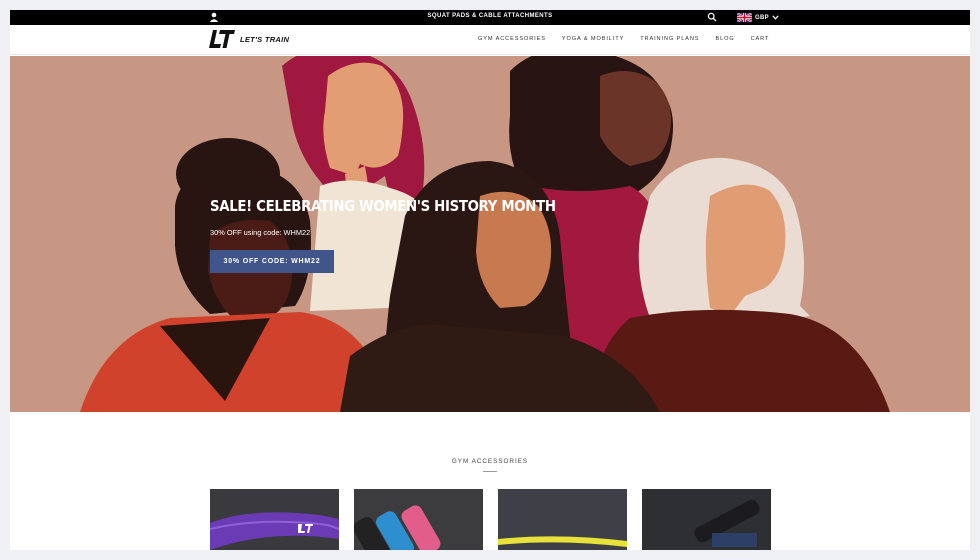 This screenshot has height=560, width=980. I want to click on announcement-bar: SQUAT PADS & CABLE ATTACHMENTS GBP, so click(490, 17).